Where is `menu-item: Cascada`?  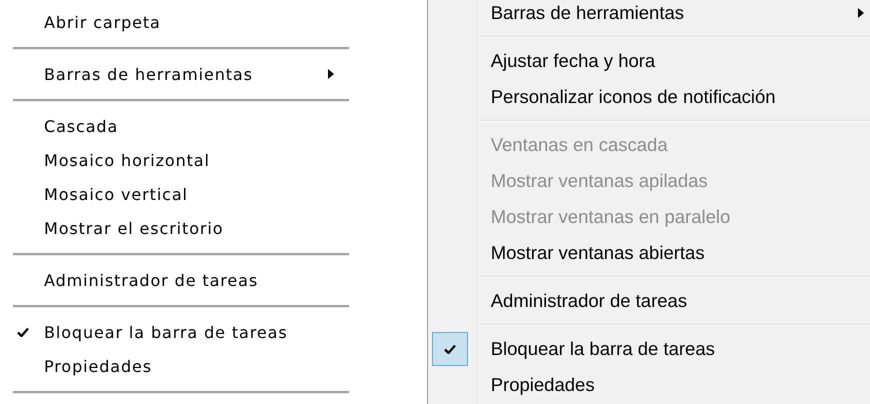
menu-item: Cascada is located at coordinates (189, 126).